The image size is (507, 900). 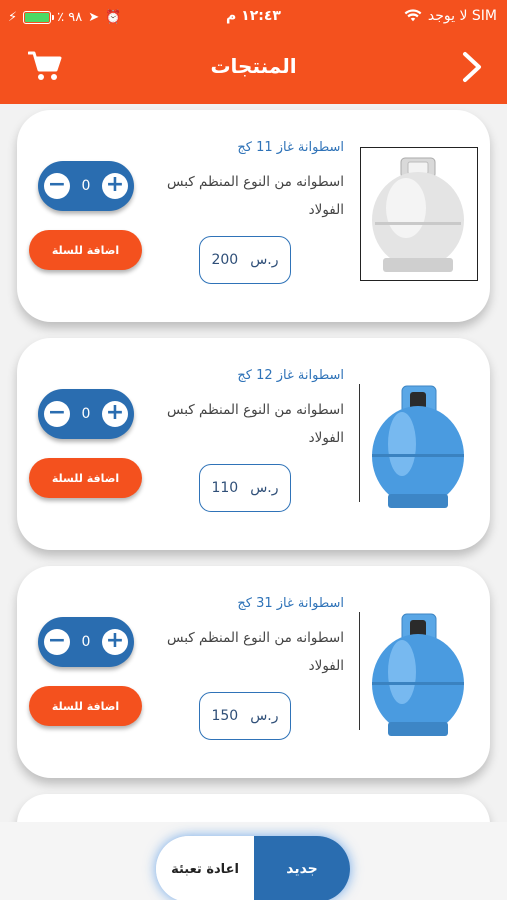 What do you see at coordinates (205, 868) in the screenshot?
I see `refill-tab: اعادة تعبئة` at bounding box center [205, 868].